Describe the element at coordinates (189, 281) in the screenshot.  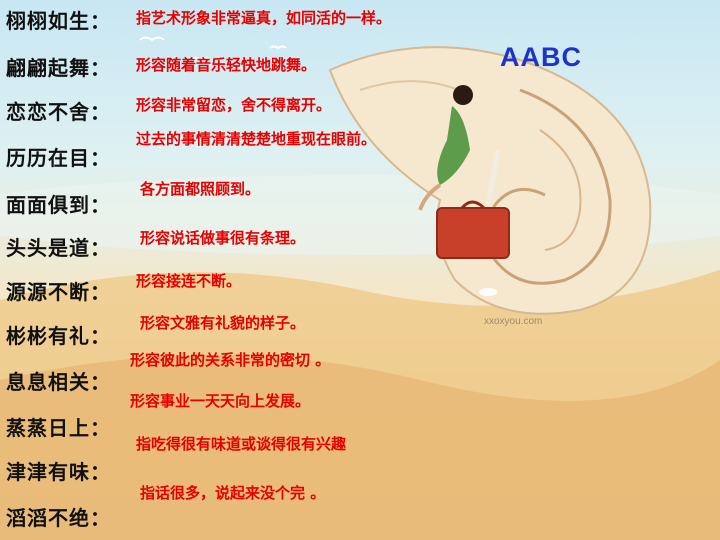
I see `idiom-definition: 形容接连不断。` at that location.